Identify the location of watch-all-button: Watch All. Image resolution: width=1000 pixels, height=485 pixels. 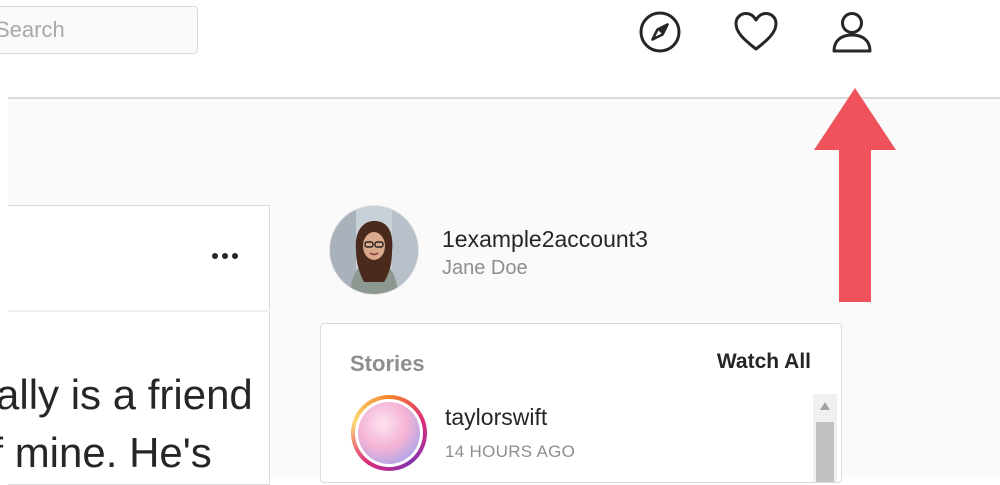
(764, 362).